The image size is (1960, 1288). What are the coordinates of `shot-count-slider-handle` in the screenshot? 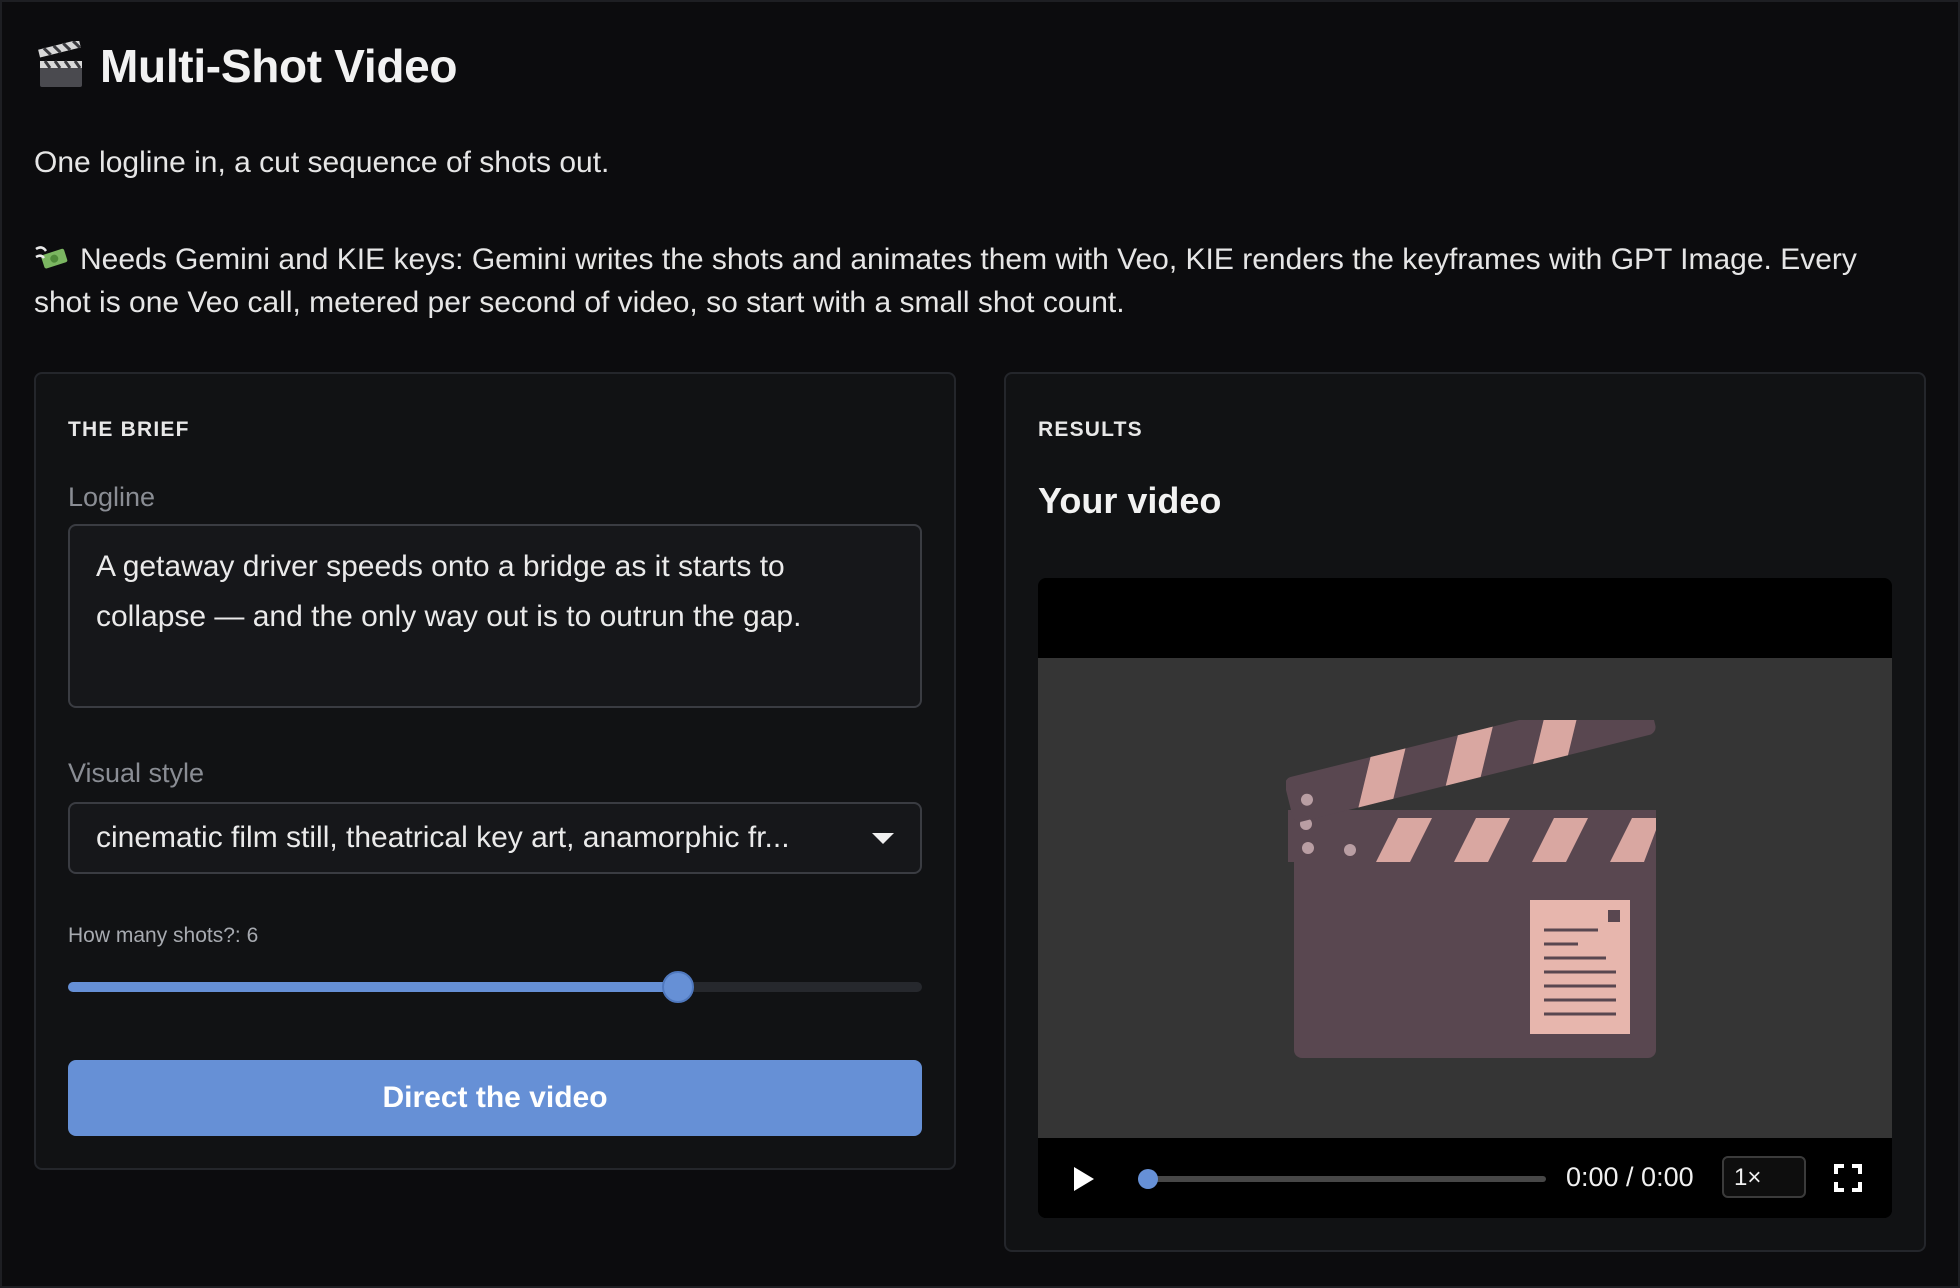 It's located at (677, 987).